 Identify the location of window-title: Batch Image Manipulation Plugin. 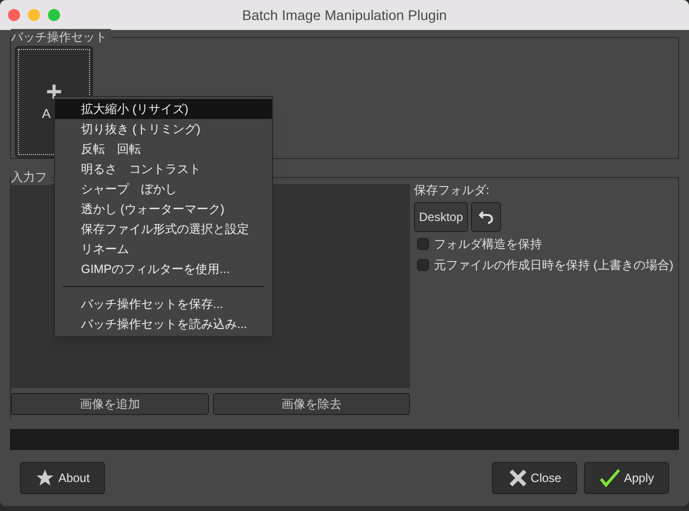
(344, 15).